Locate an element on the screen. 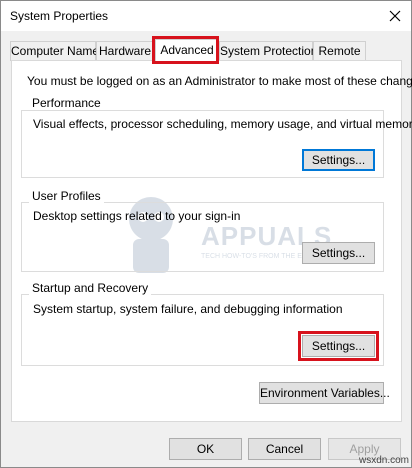 The image size is (412, 468). tab-hardware: Hardware is located at coordinates (125, 51).